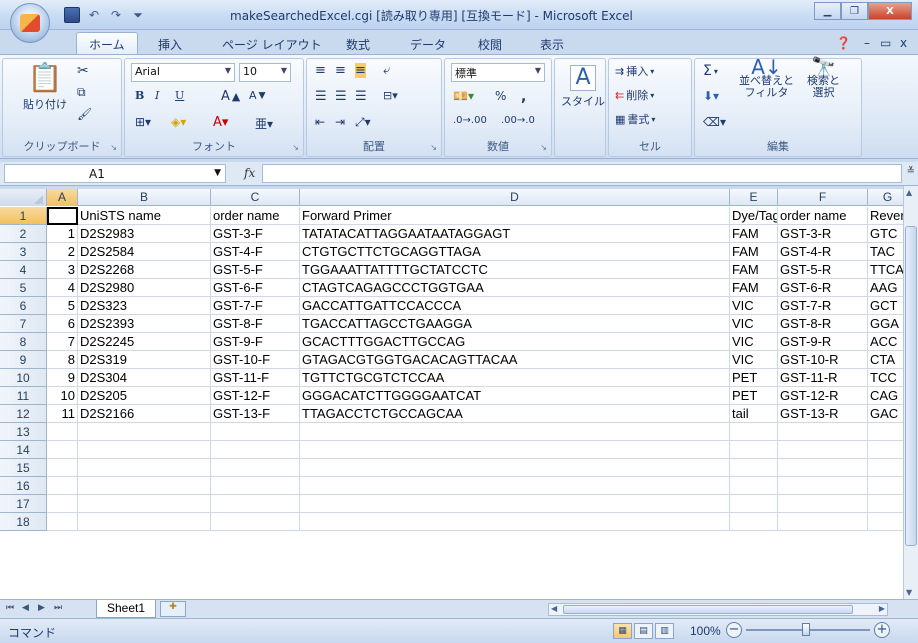 This screenshot has width=918, height=643. What do you see at coordinates (518, 120) in the screenshot?
I see `decrease-decimal-icon: .00→.0` at bounding box center [518, 120].